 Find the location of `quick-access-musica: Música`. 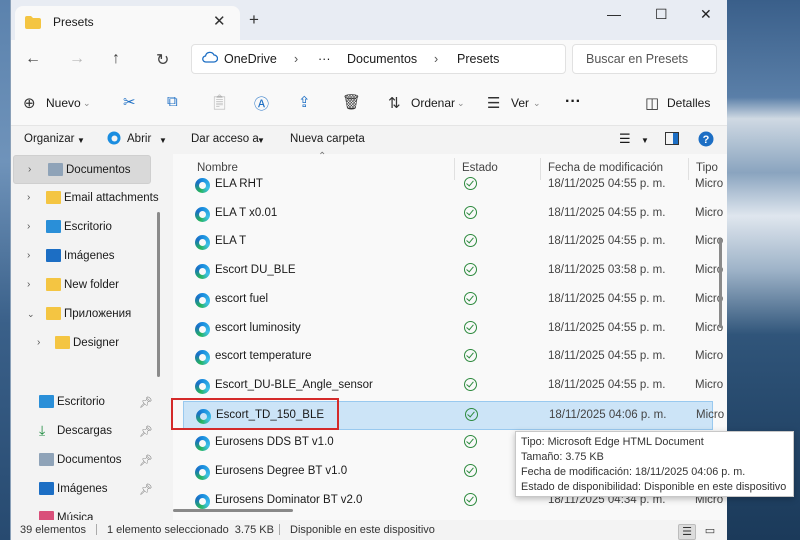

quick-access-musica: Música is located at coordinates (85, 512).